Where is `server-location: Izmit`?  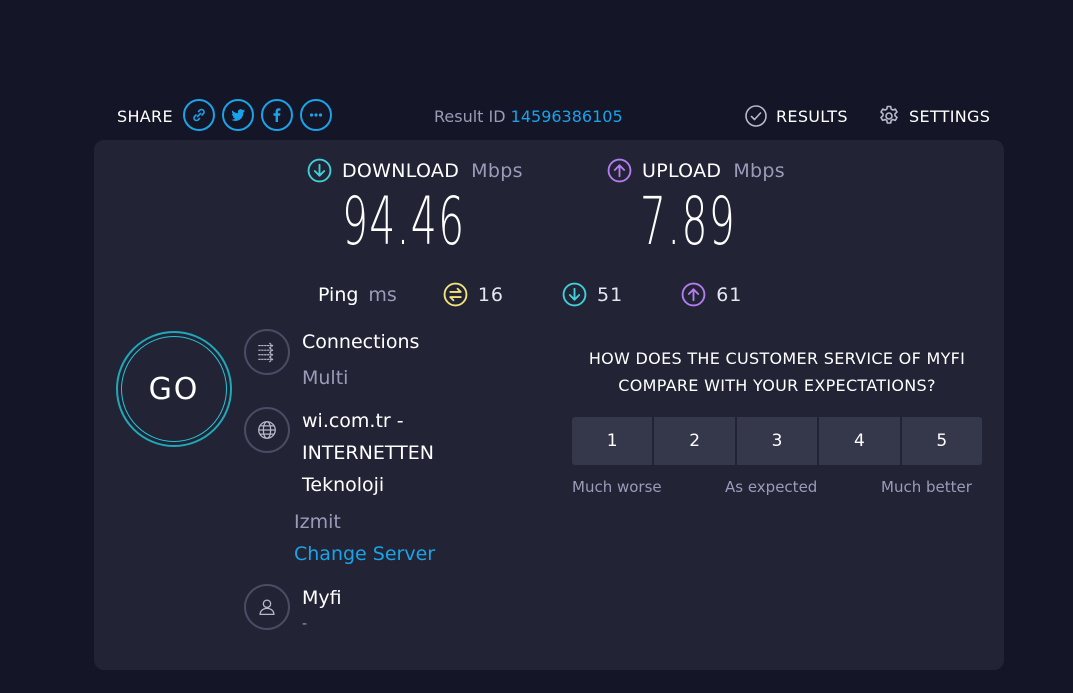
server-location: Izmit is located at coordinates (317, 522).